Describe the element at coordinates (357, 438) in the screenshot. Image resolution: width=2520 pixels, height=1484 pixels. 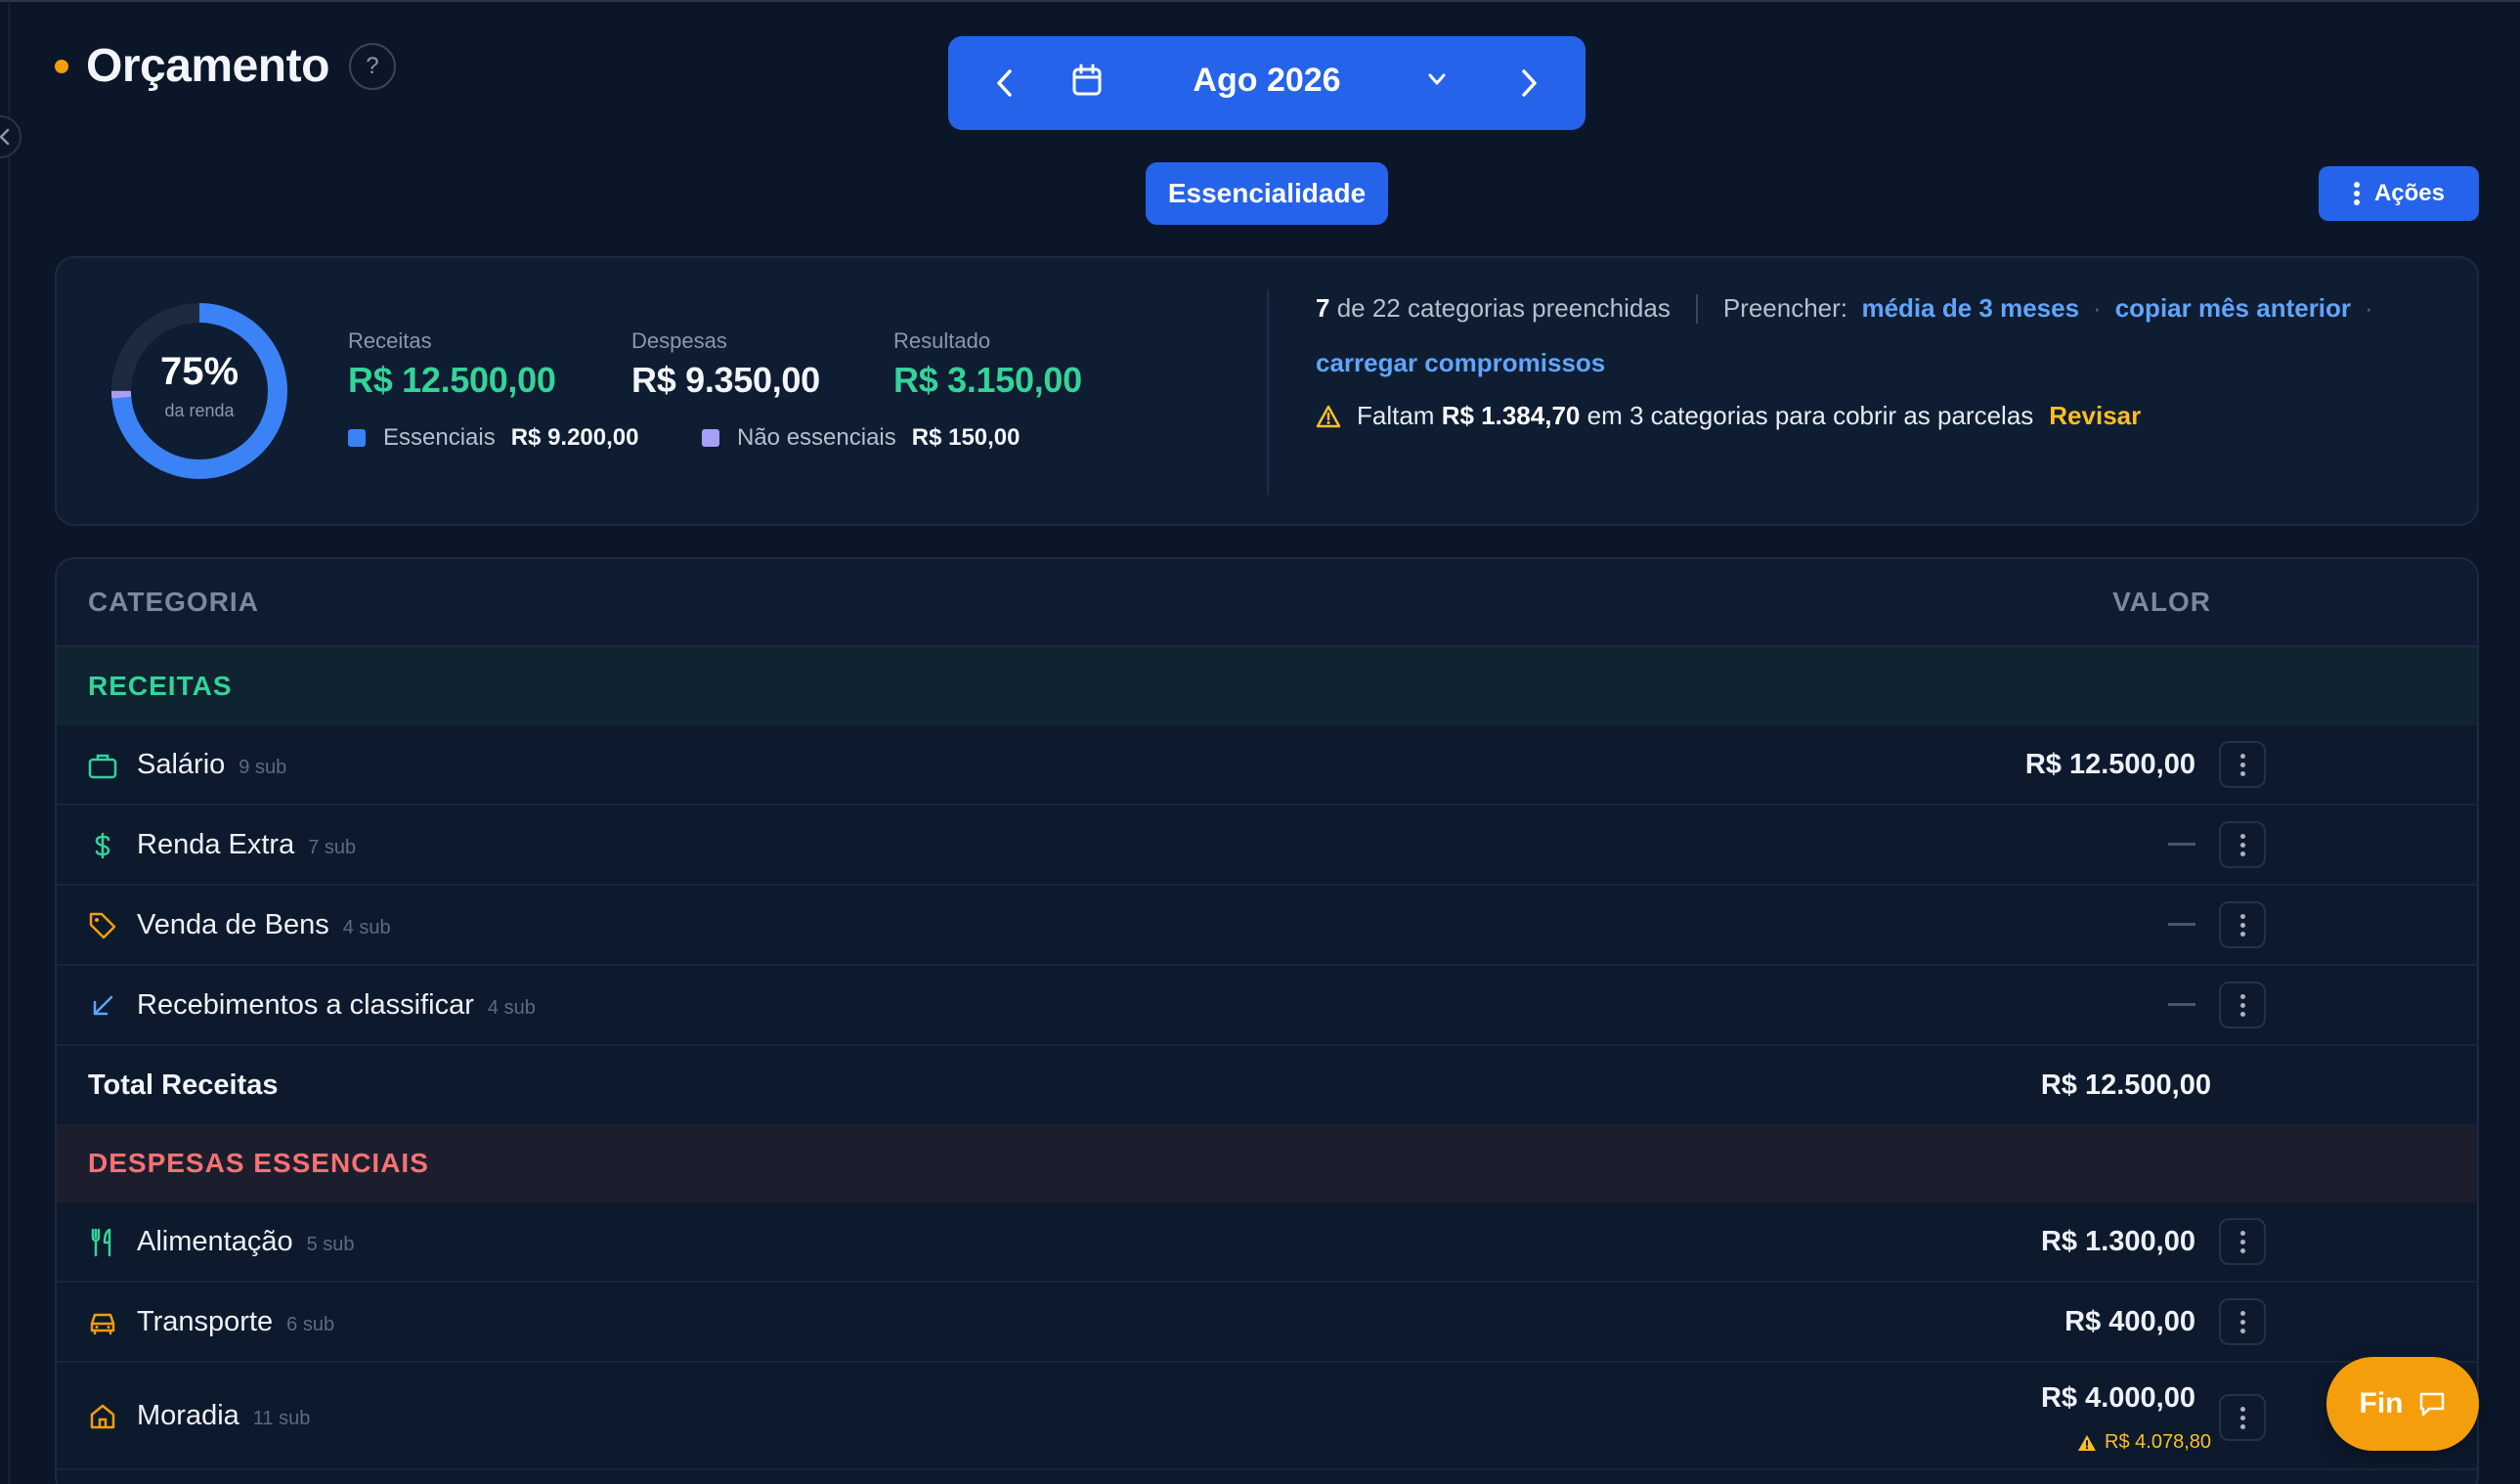
I see `legend-swatch-essenciais` at that location.